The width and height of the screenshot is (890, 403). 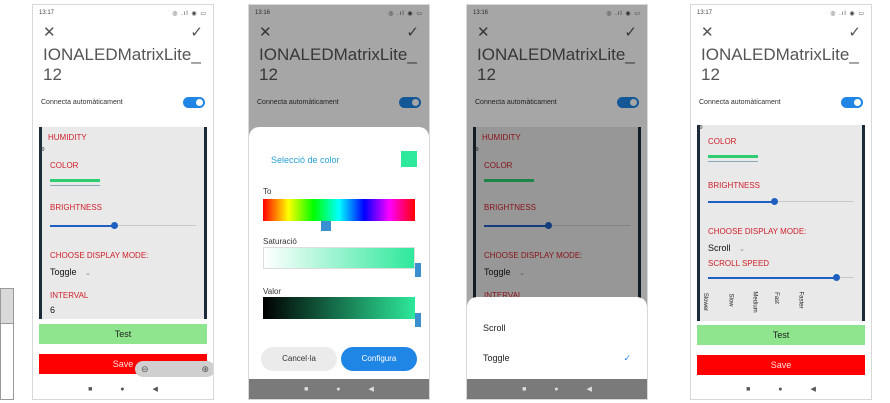 What do you see at coordinates (557, 358) in the screenshot?
I see `option-toggle: Toggle ✓` at bounding box center [557, 358].